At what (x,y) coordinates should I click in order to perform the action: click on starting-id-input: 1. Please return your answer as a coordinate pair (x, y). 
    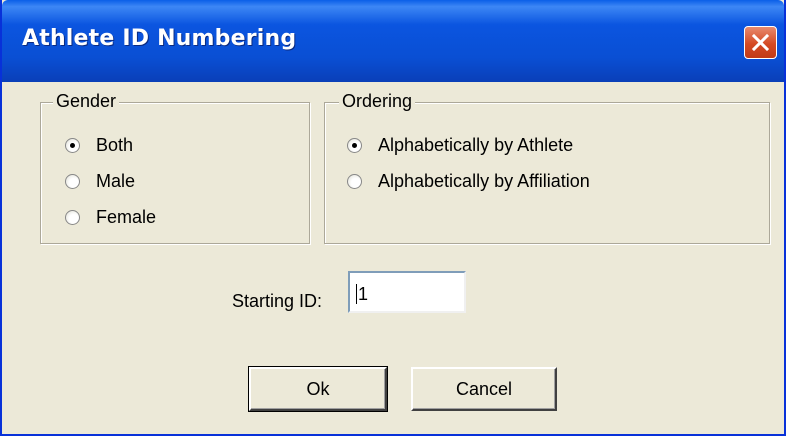
    Looking at the image, I should click on (407, 292).